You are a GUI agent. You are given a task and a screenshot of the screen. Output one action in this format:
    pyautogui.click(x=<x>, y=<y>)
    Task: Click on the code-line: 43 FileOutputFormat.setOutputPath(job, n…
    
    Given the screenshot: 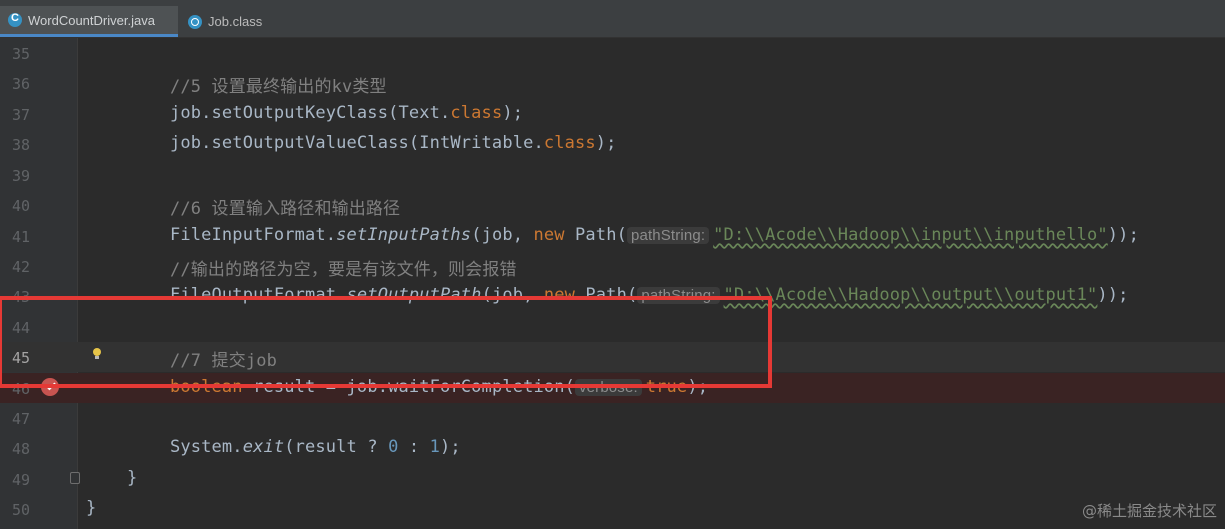 What is the action you would take?
    pyautogui.click(x=570, y=295)
    